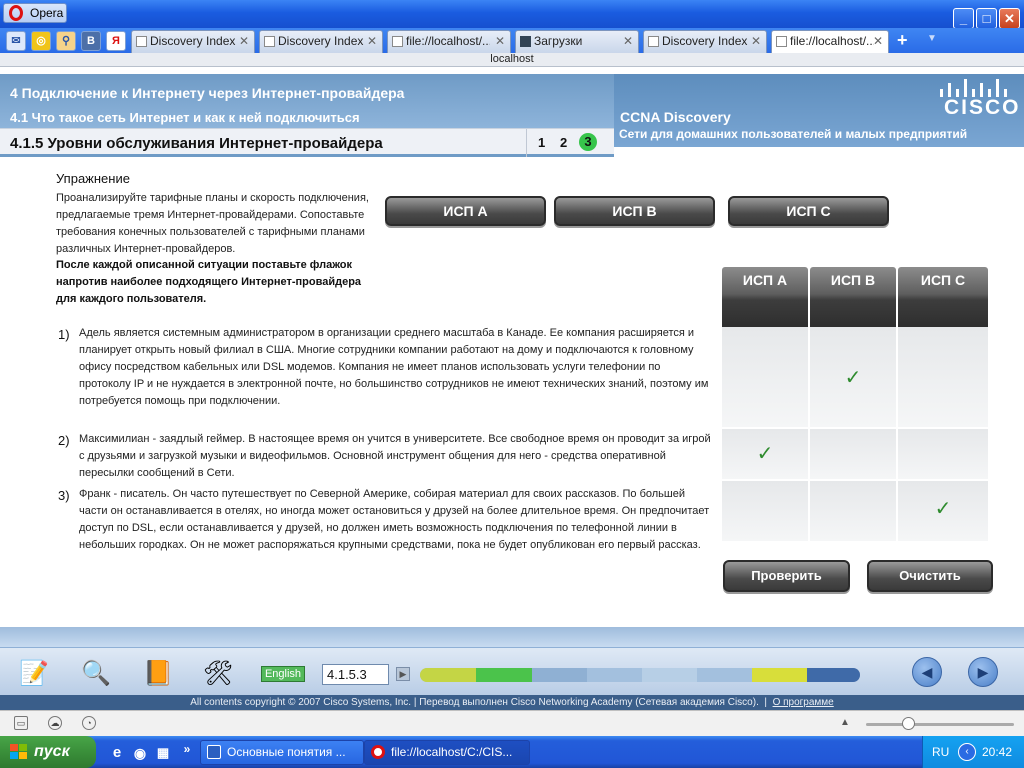  Describe the element at coordinates (512, 723) in the screenshot. I see `browser-status-bar: ▭ ☁ ◔ ▲` at that location.